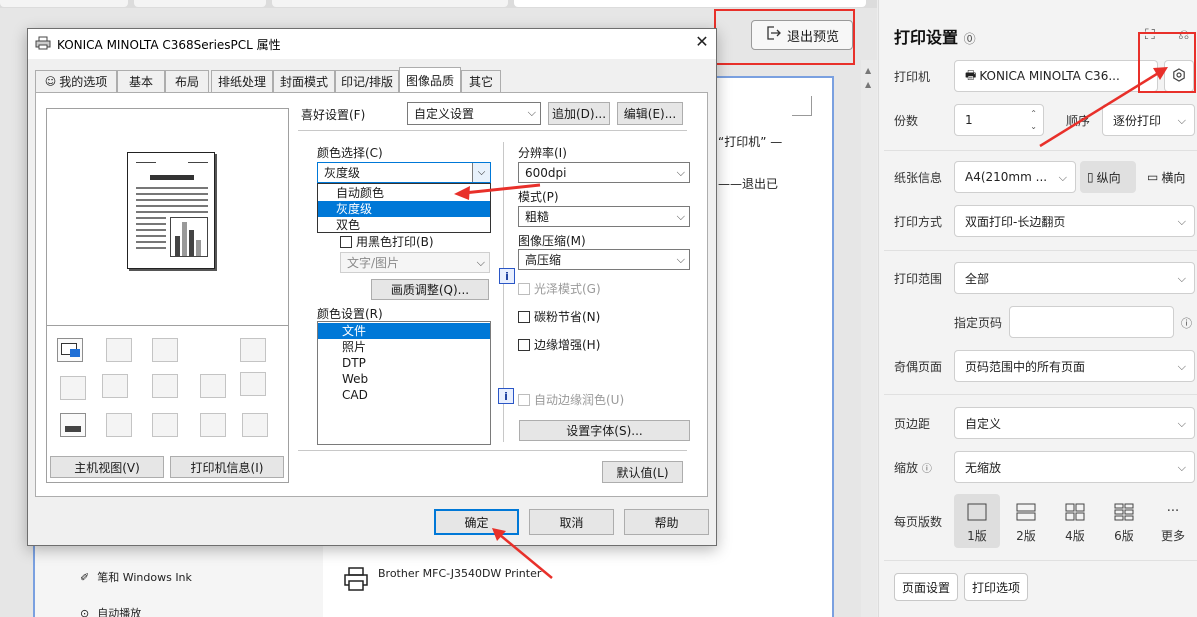 Image resolution: width=1197 pixels, height=617 pixels. Describe the element at coordinates (474, 113) in the screenshot. I see `favorite-select: 自定义设置 ⌵` at that location.